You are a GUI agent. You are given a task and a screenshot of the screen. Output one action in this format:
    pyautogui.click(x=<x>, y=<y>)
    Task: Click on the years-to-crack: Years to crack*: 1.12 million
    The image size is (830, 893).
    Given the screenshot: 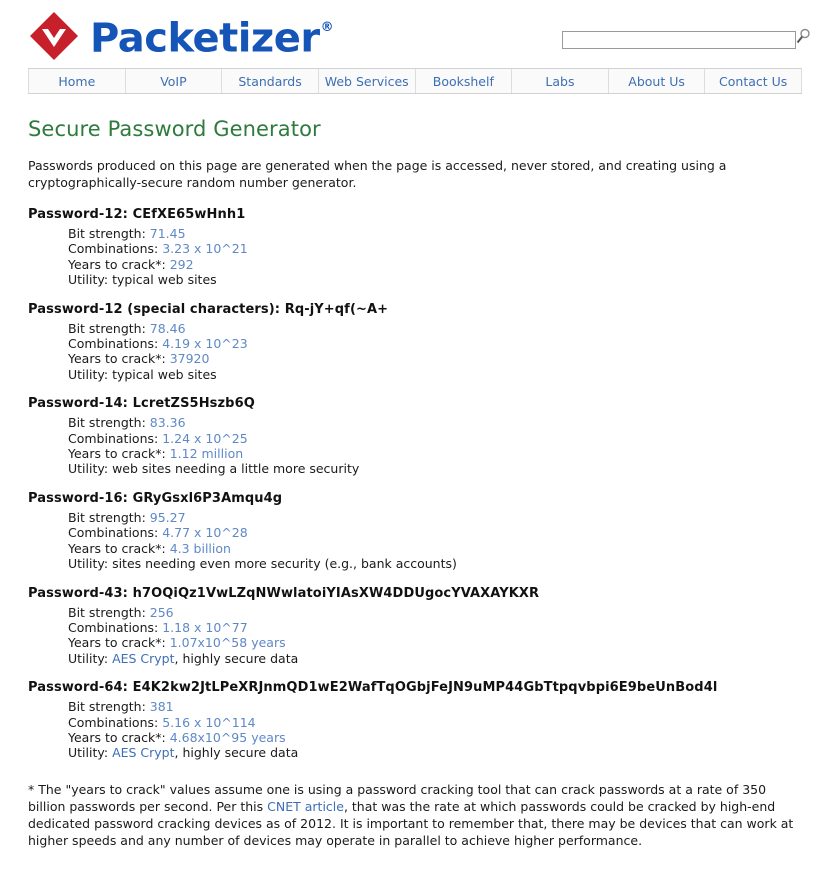 What is the action you would take?
    pyautogui.click(x=435, y=453)
    